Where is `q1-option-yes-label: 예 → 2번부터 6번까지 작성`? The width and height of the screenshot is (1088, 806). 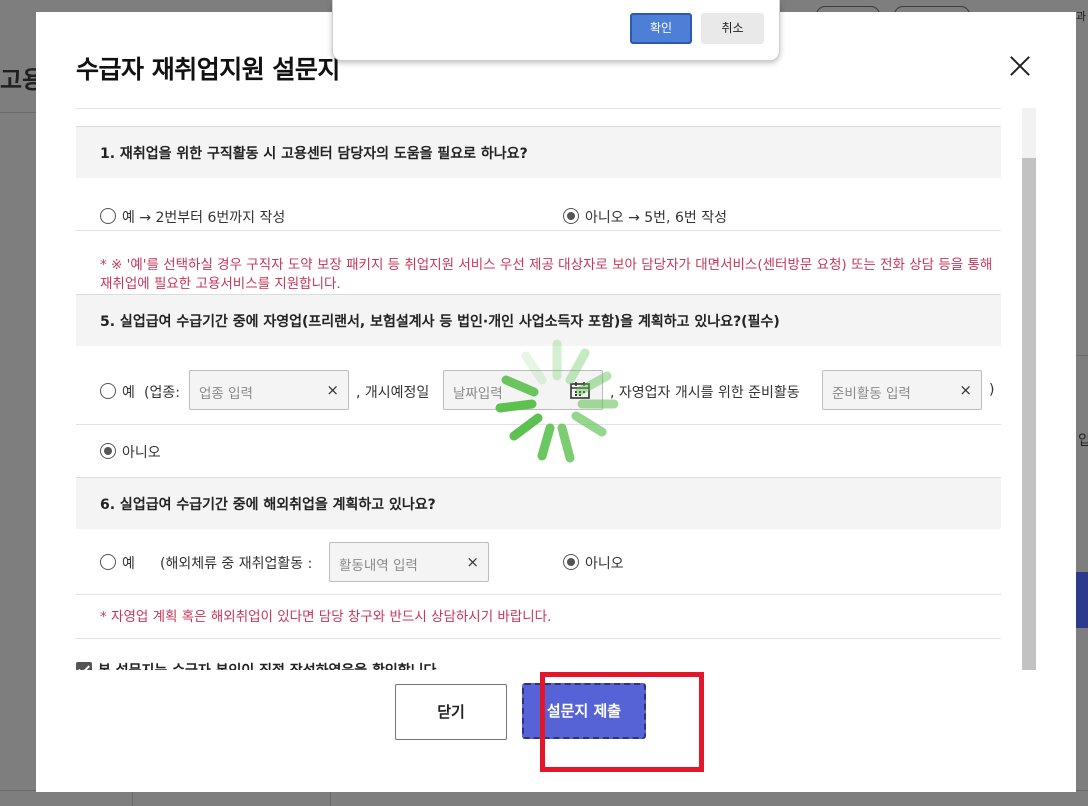
q1-option-yes-label: 예 → 2번부터 6번까지 작성 is located at coordinates (204, 218).